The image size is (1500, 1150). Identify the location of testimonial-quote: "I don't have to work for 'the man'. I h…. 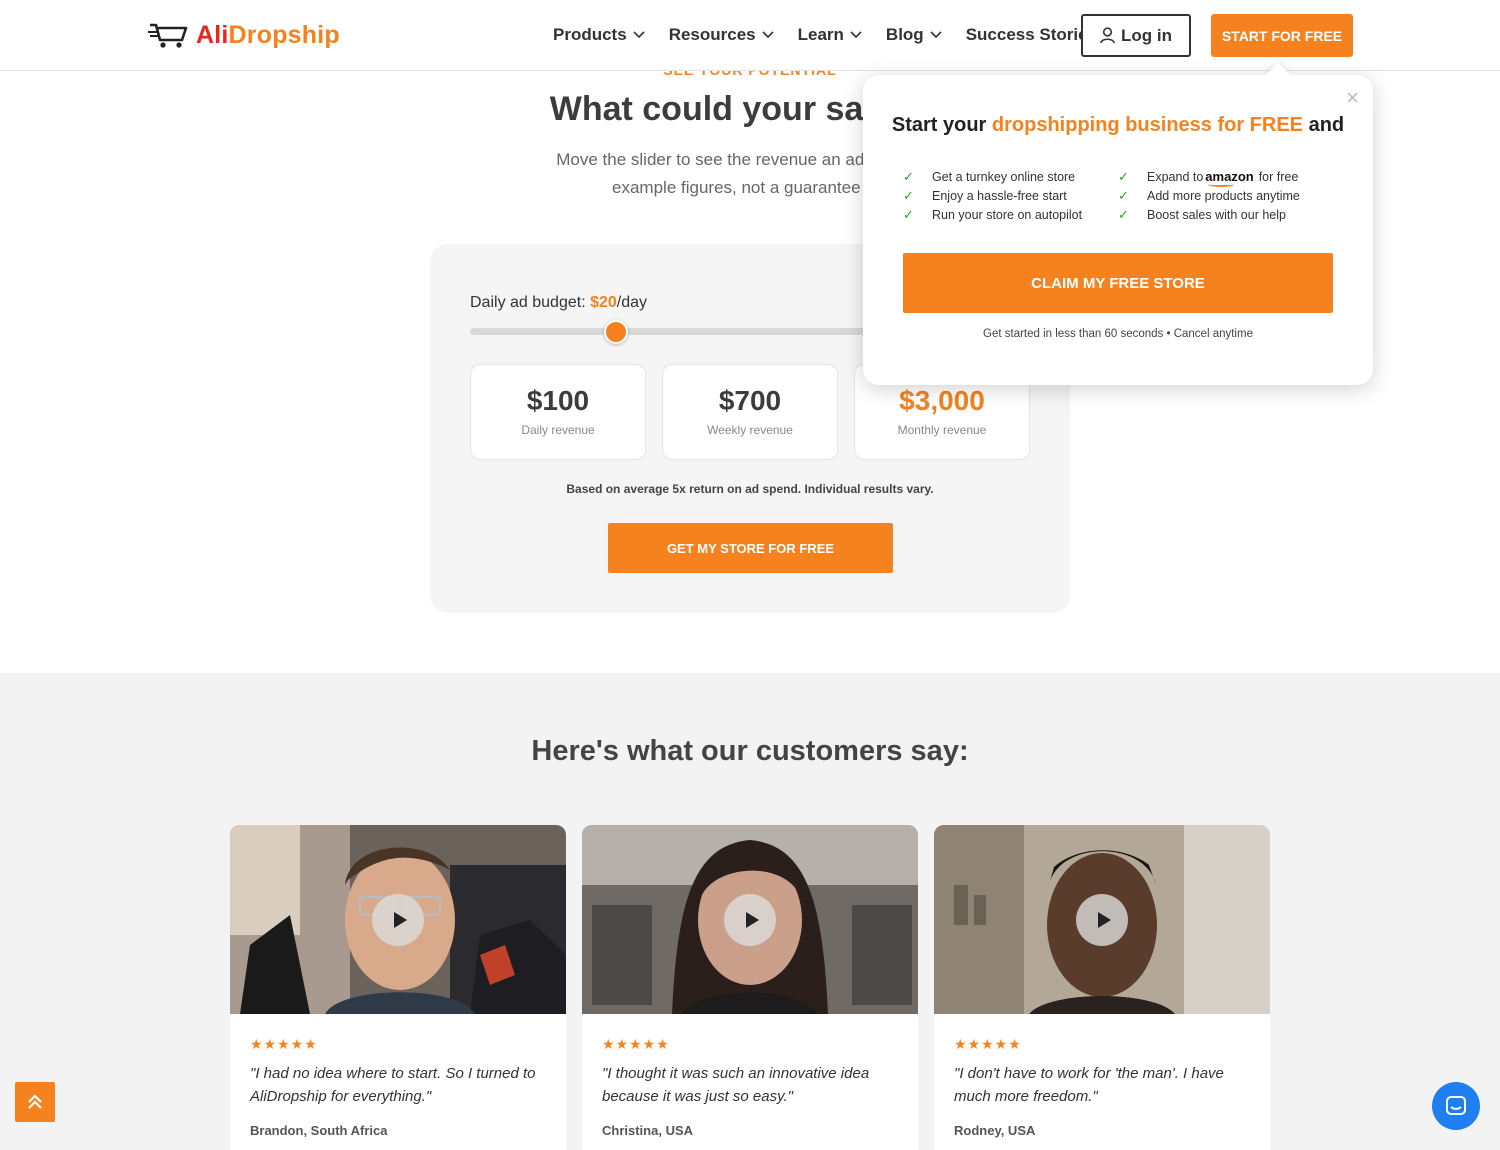
(1089, 1085).